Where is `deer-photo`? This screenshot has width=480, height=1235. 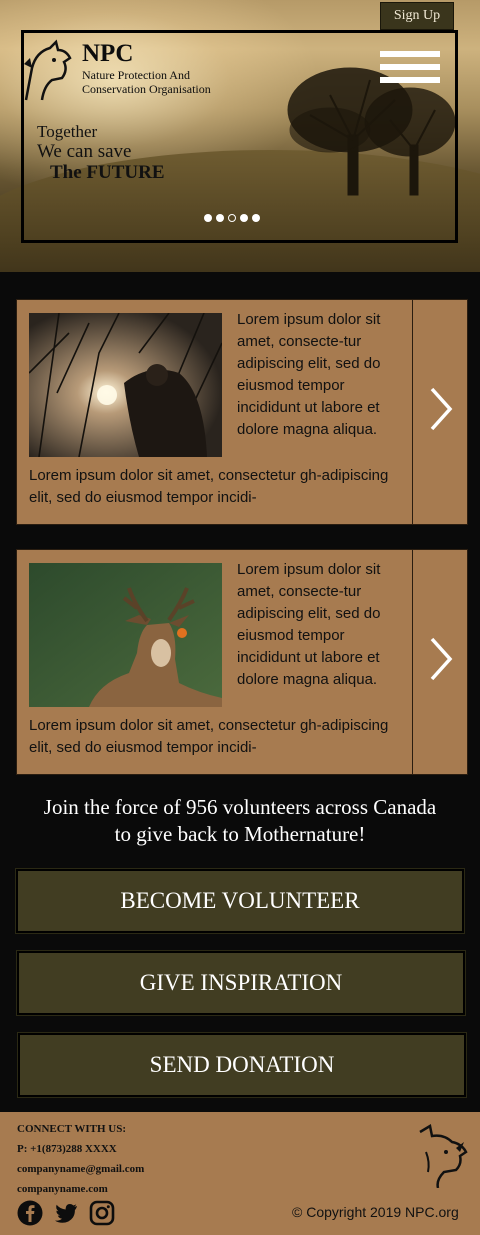 deer-photo is located at coordinates (125, 635).